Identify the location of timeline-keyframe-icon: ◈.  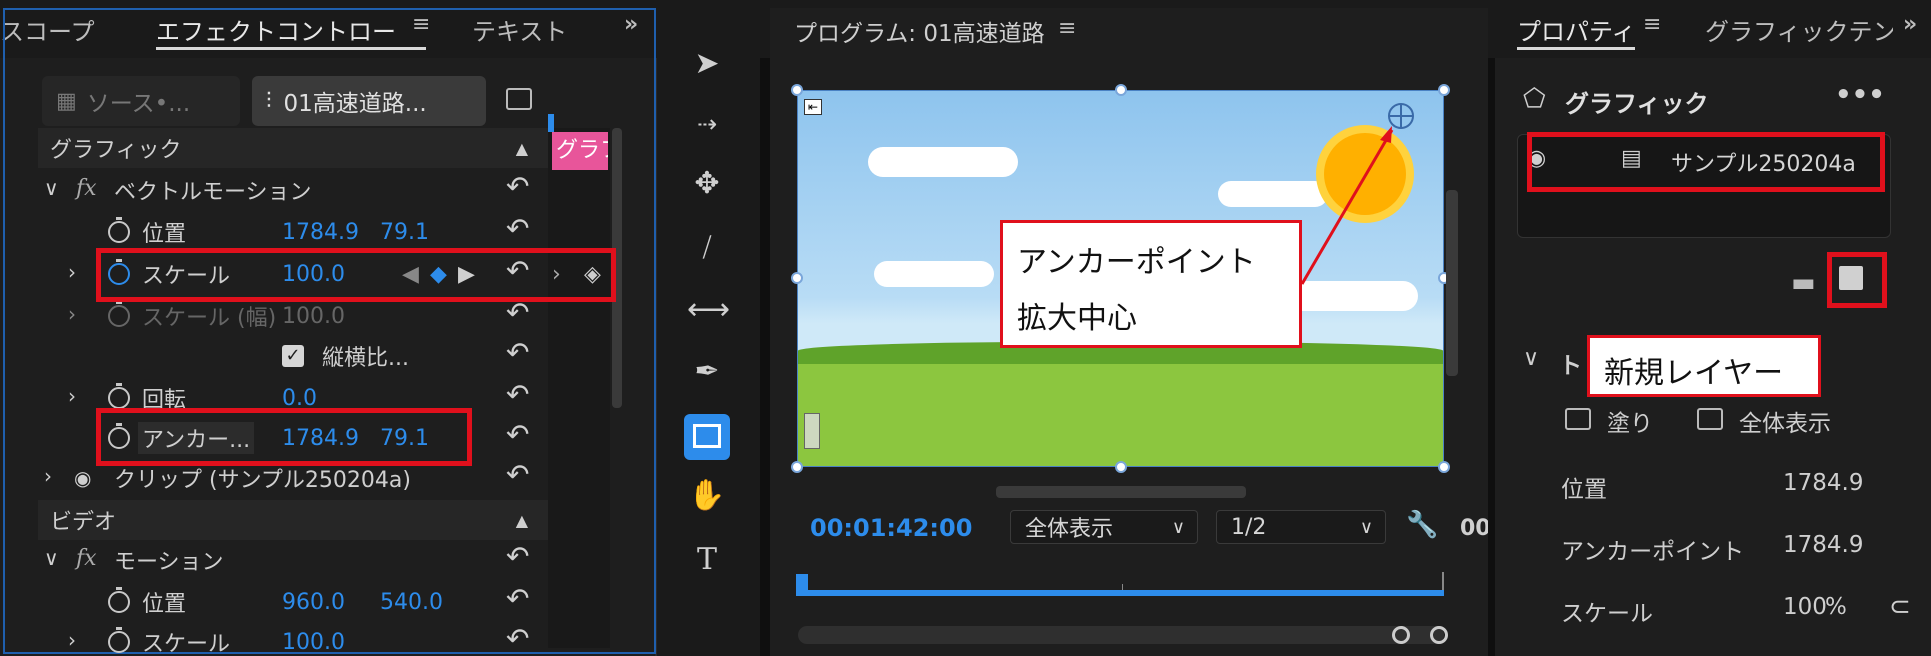
(592, 274).